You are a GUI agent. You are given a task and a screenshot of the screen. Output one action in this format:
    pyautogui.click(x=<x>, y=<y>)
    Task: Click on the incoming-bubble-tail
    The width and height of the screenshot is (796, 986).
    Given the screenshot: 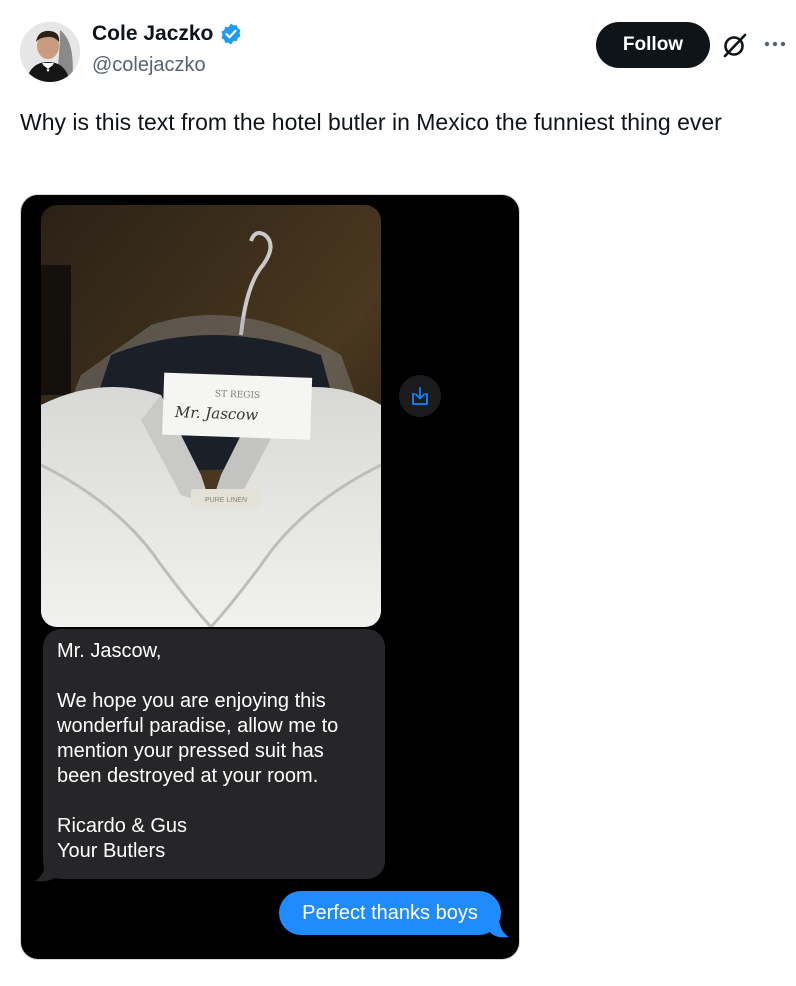 What is the action you would take?
    pyautogui.click(x=46, y=871)
    